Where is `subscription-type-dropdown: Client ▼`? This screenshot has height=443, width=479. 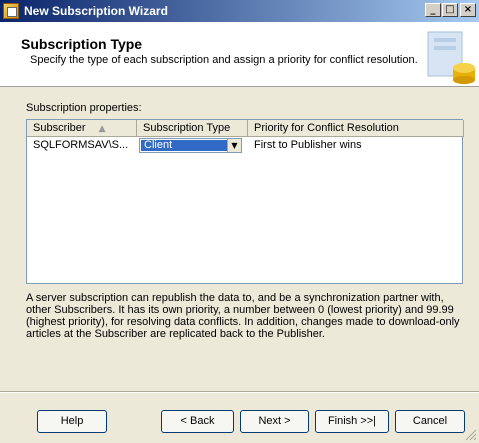
subscription-type-dropdown: Client ▼ is located at coordinates (190, 145).